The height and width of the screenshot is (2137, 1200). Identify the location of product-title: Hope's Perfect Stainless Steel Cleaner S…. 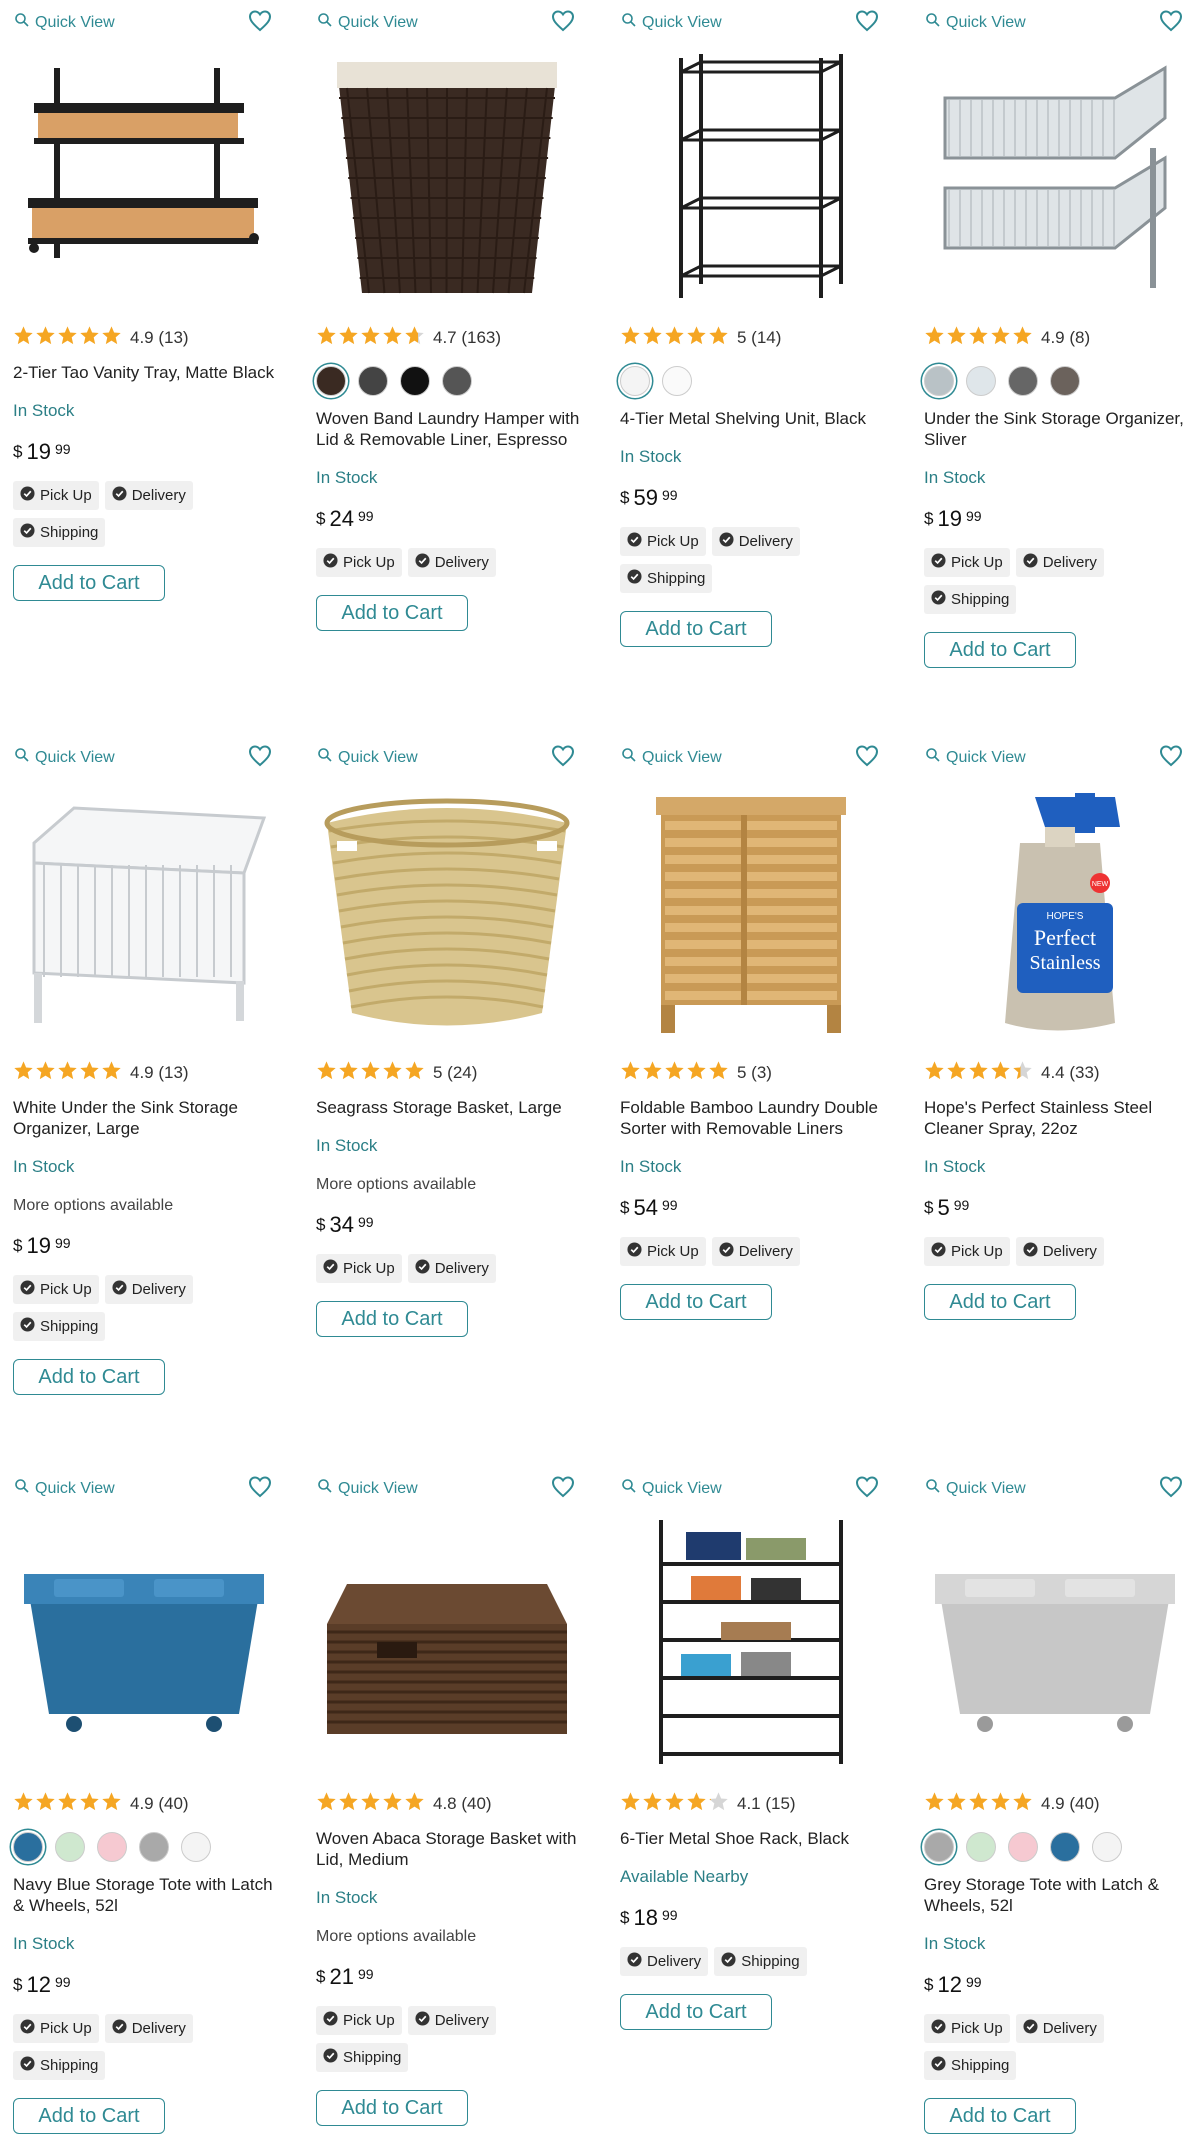
(1060, 1118).